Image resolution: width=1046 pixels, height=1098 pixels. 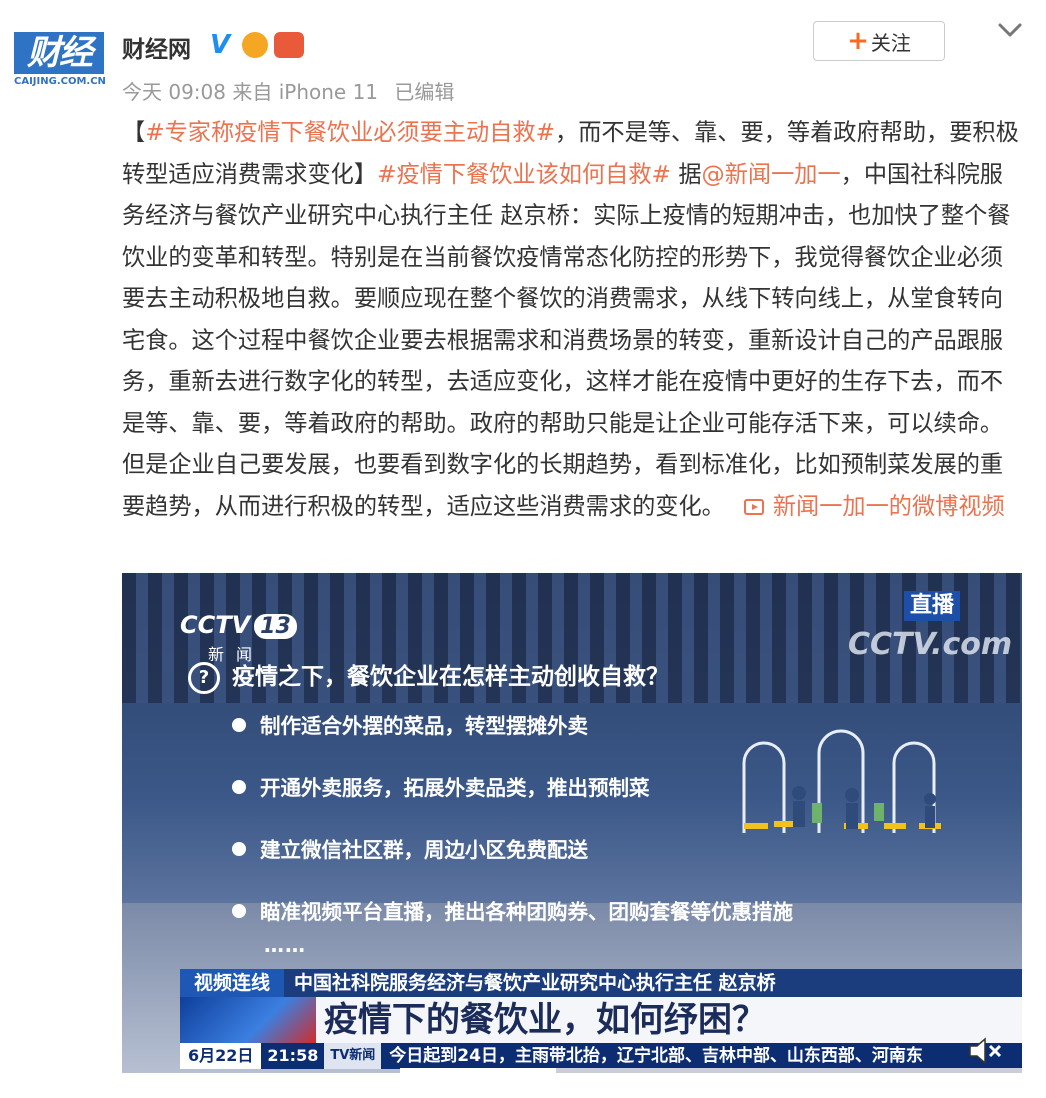 What do you see at coordinates (711, 1070) in the screenshot?
I see `video-progress-bar` at bounding box center [711, 1070].